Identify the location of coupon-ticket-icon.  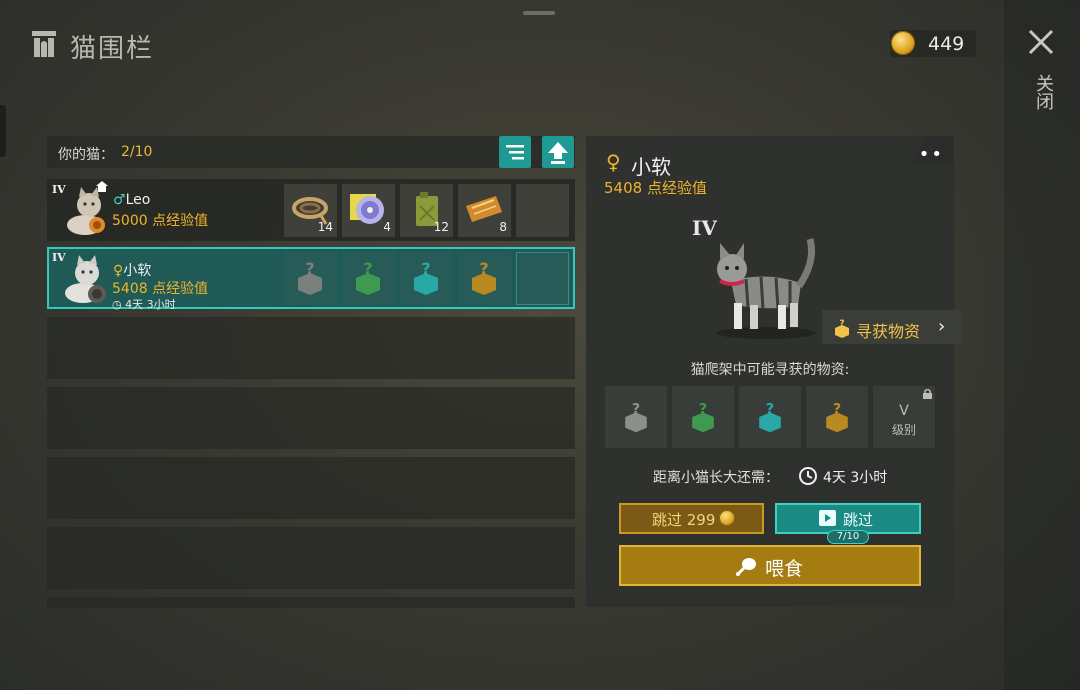
(484, 209).